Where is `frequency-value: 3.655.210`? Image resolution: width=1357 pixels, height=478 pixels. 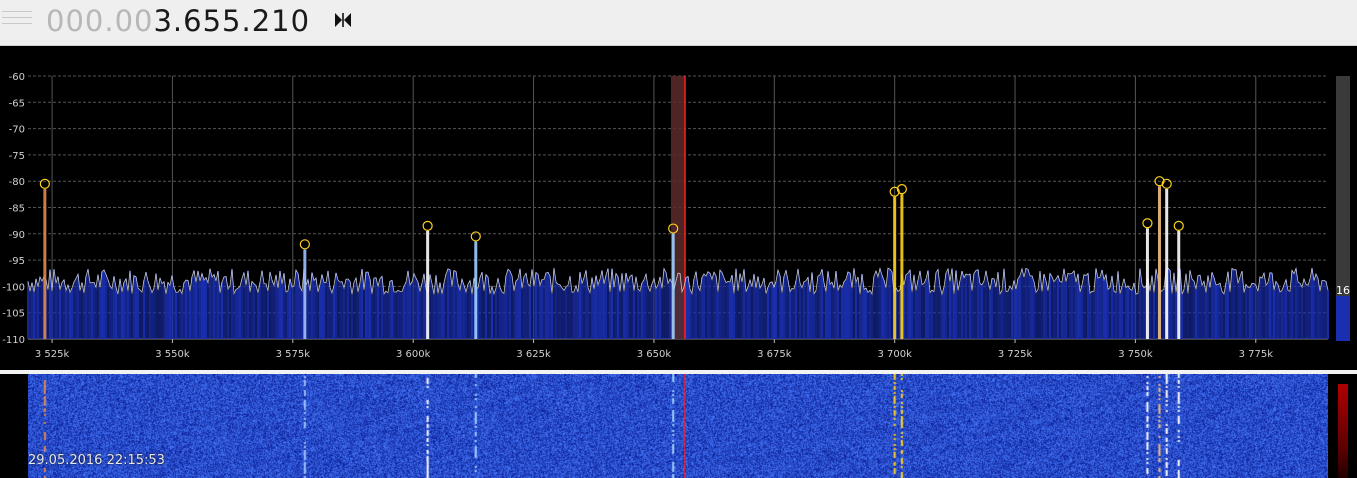 frequency-value: 3.655.210 is located at coordinates (232, 21).